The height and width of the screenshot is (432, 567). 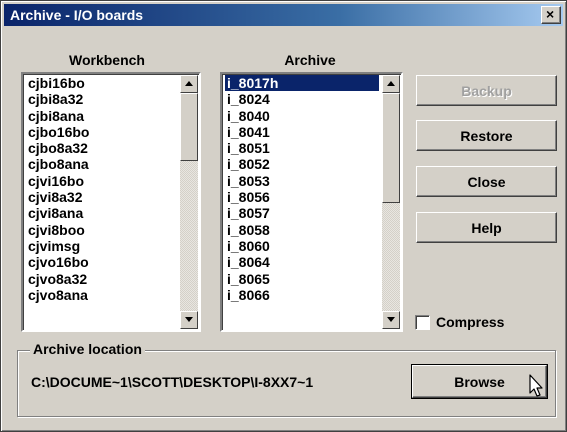 I want to click on workbench-list-item: cjvi8boo, so click(x=101, y=230).